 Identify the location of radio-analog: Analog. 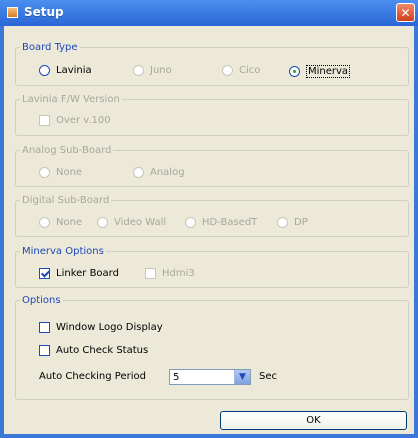
(159, 172).